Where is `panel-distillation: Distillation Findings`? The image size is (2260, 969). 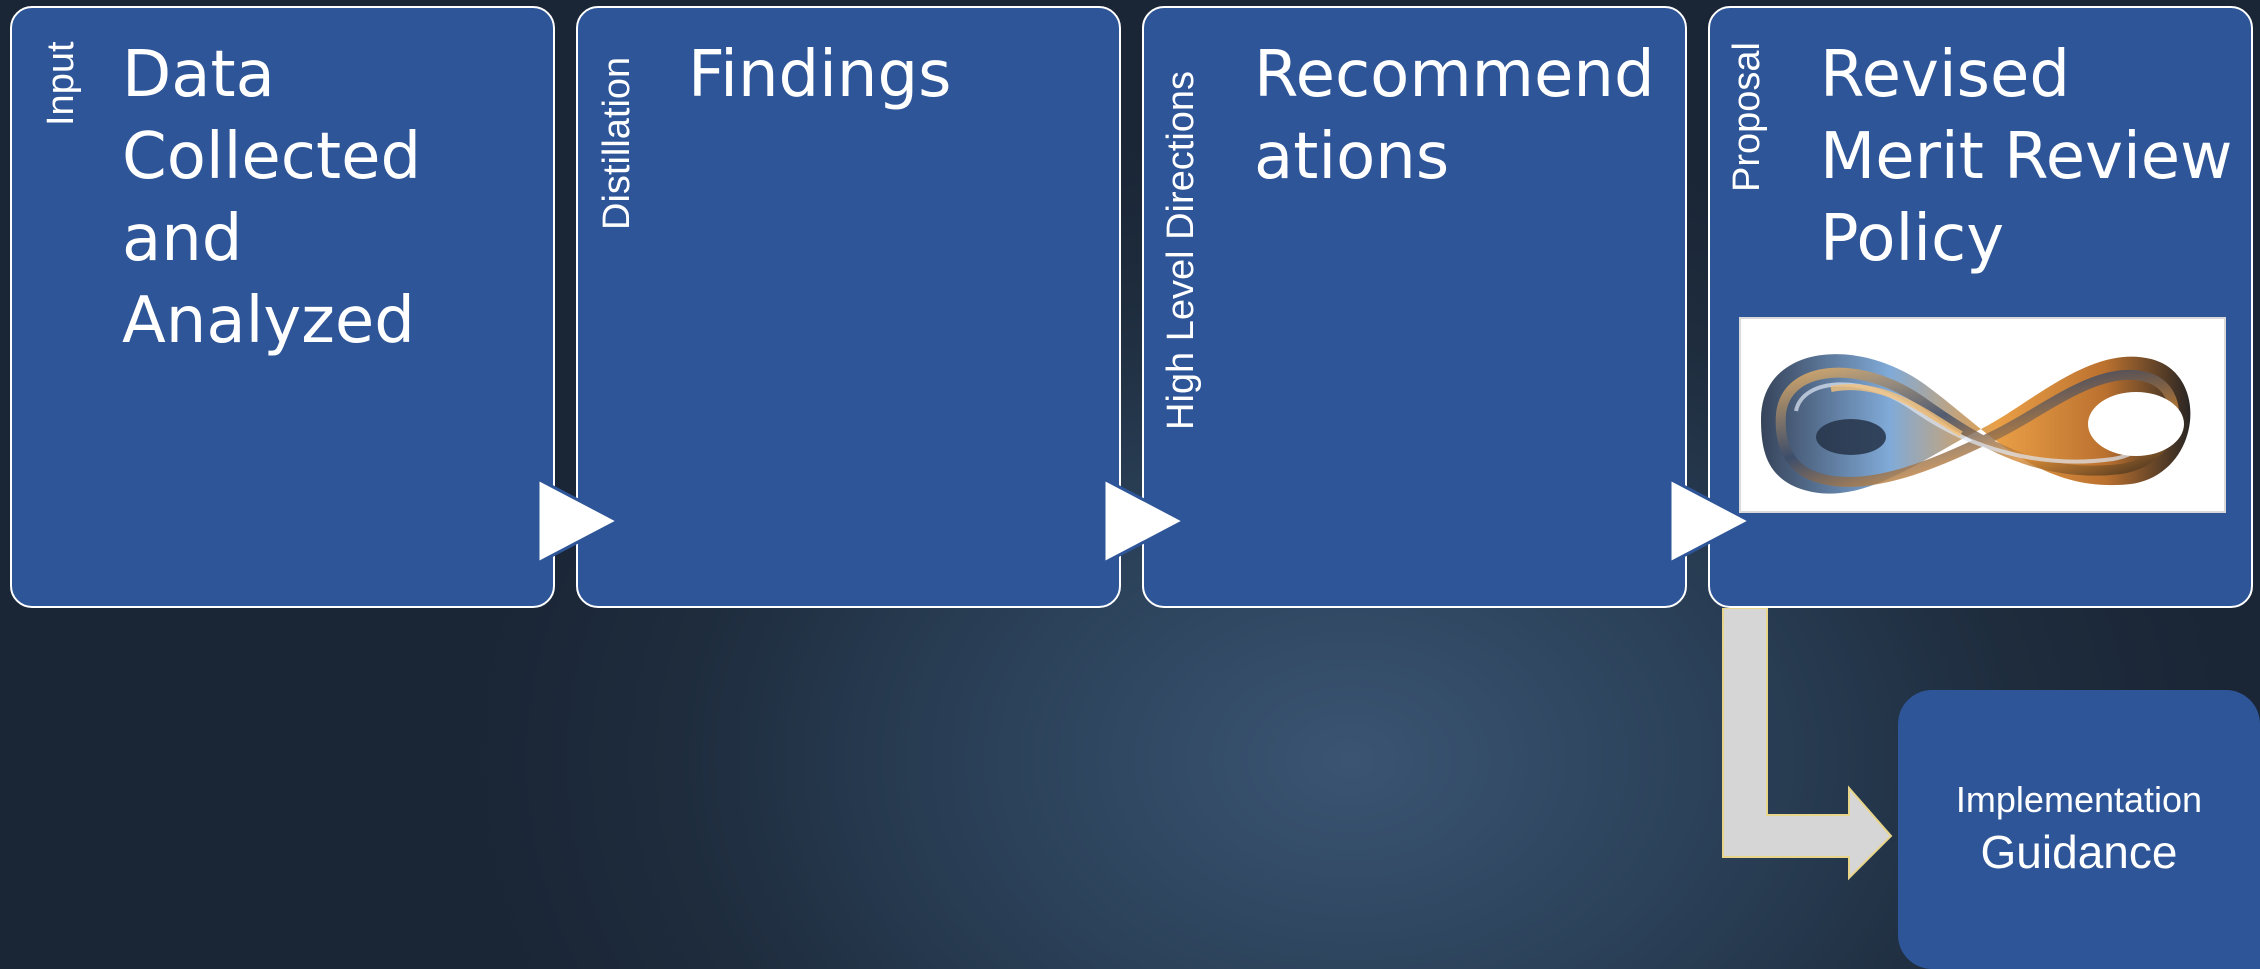 panel-distillation: Distillation Findings is located at coordinates (848, 307).